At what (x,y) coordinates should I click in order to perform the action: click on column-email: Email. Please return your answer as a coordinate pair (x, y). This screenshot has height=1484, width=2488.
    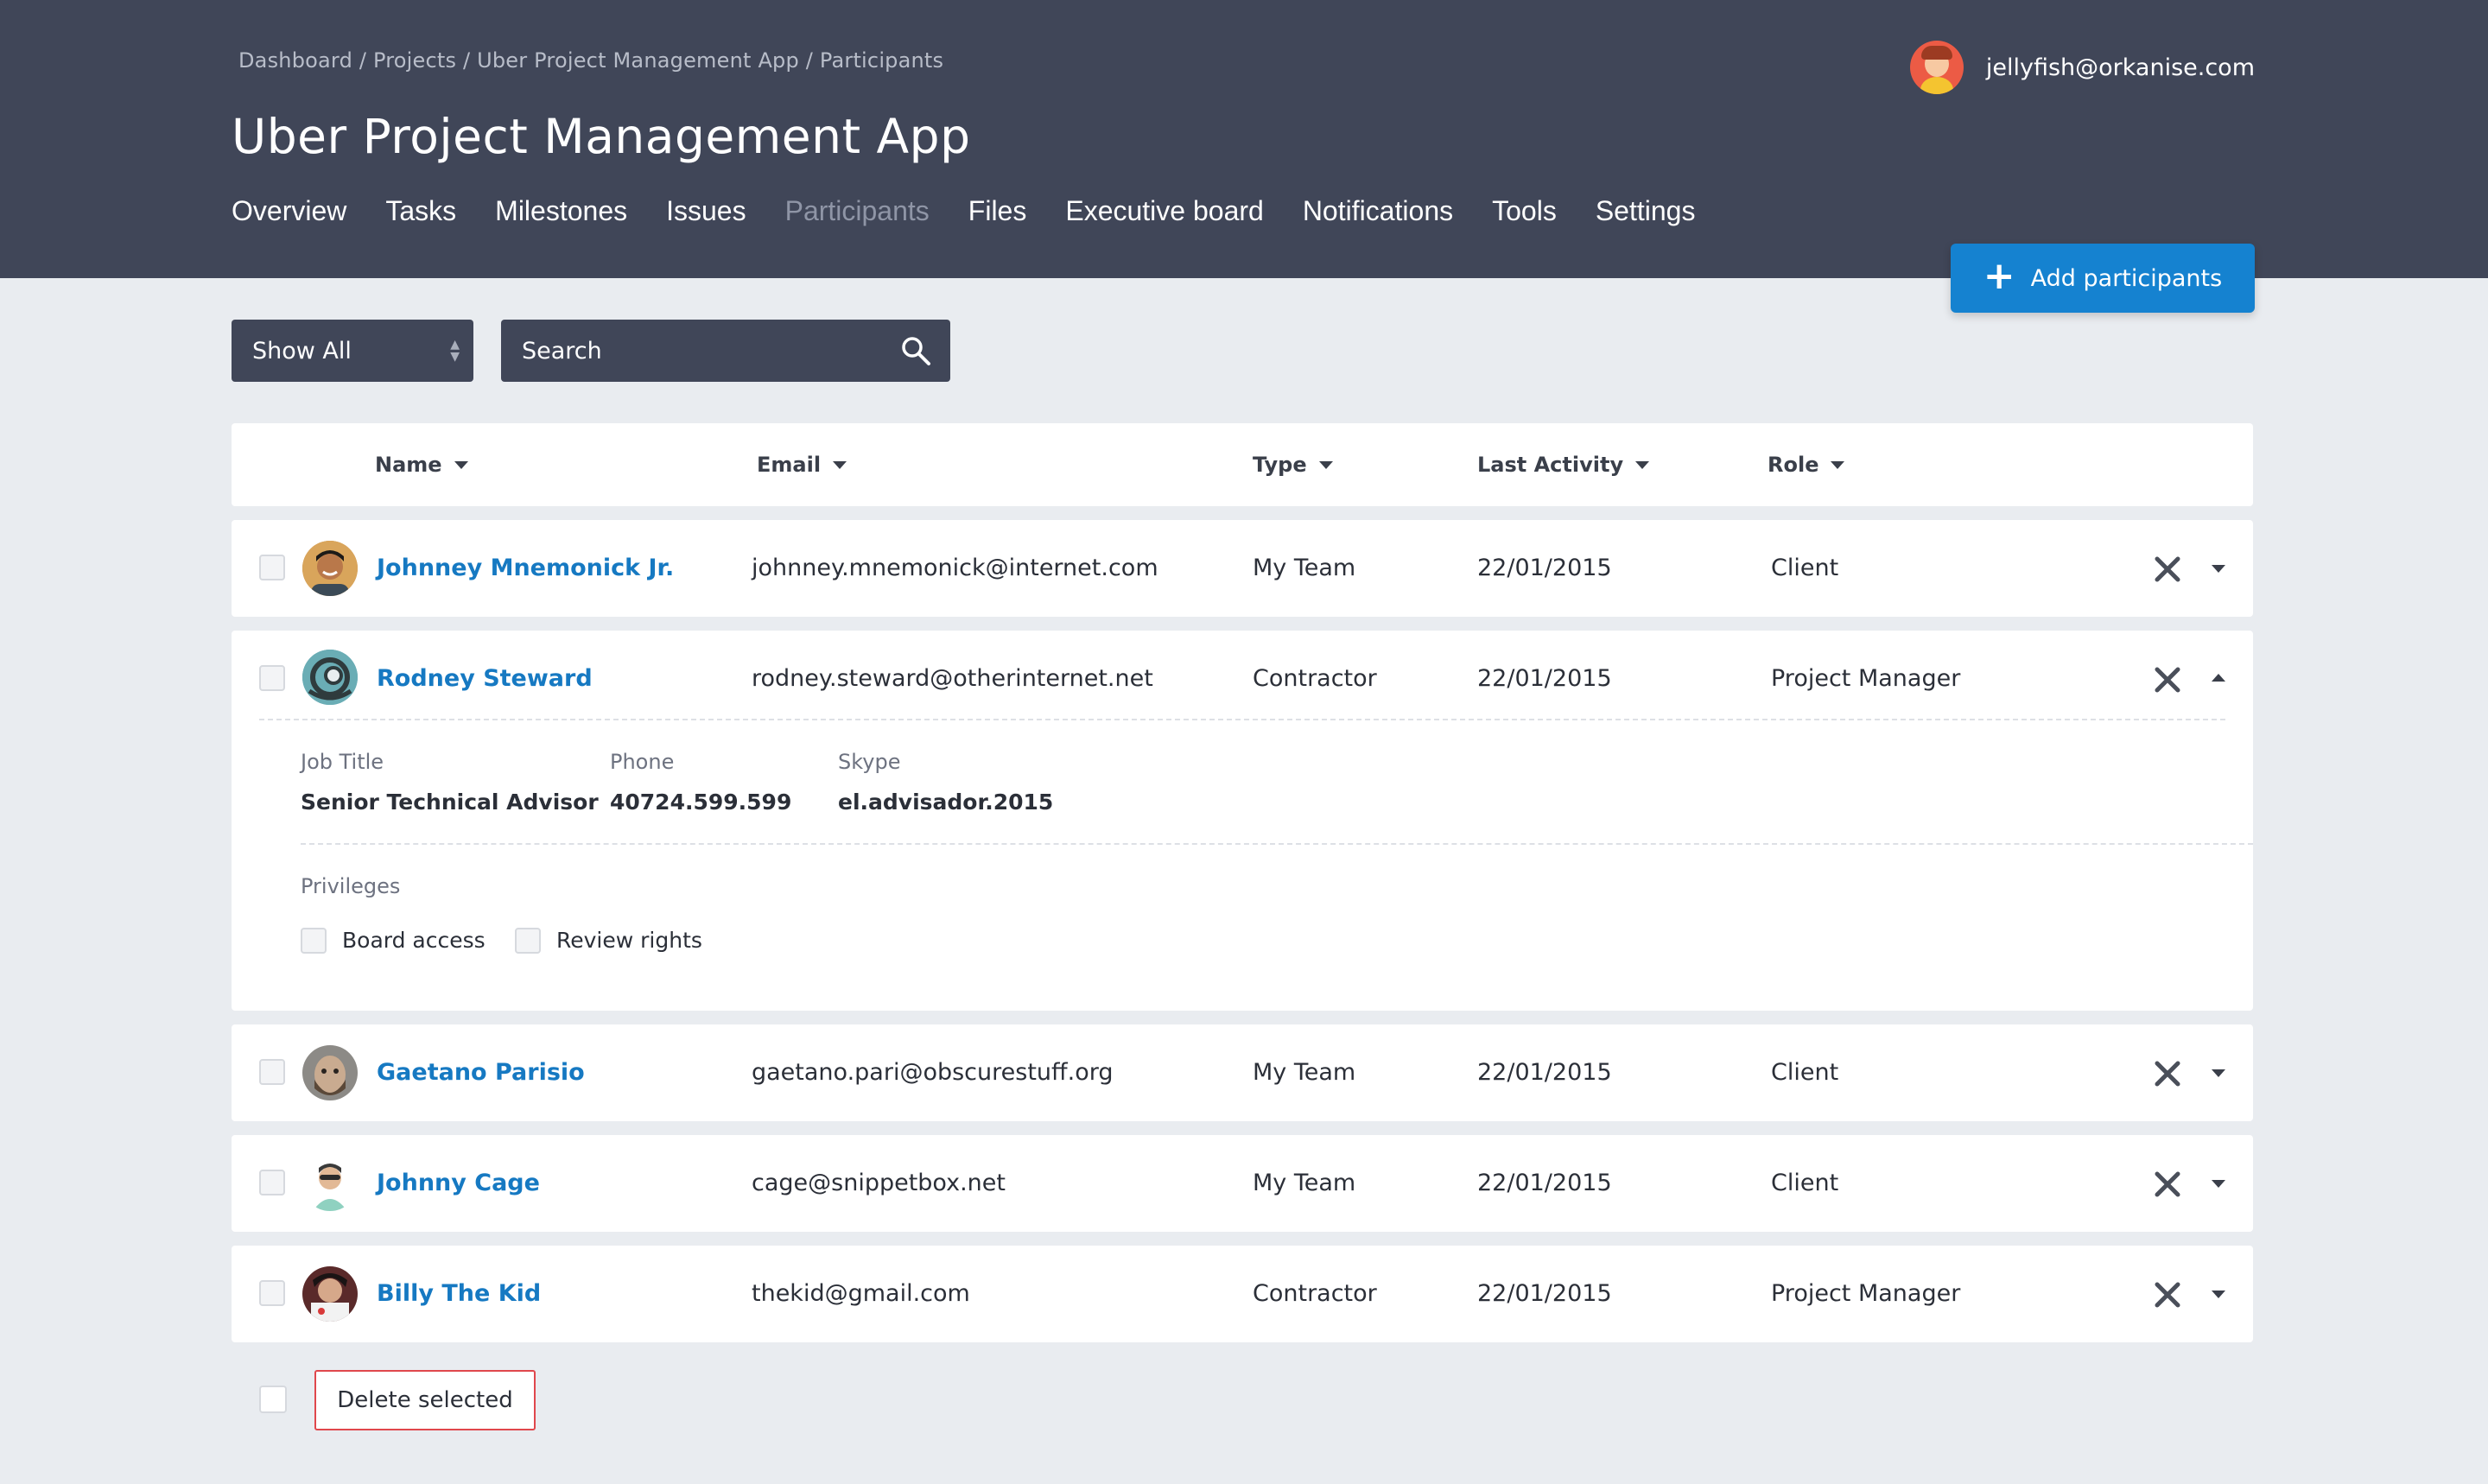
    Looking at the image, I should click on (802, 465).